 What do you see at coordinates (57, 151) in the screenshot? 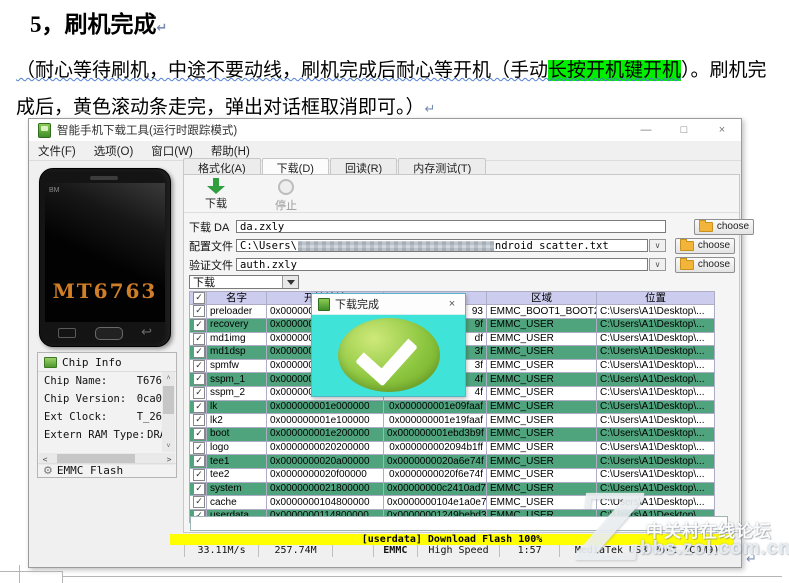
I see `menu-item-file: 文件(F)` at bounding box center [57, 151].